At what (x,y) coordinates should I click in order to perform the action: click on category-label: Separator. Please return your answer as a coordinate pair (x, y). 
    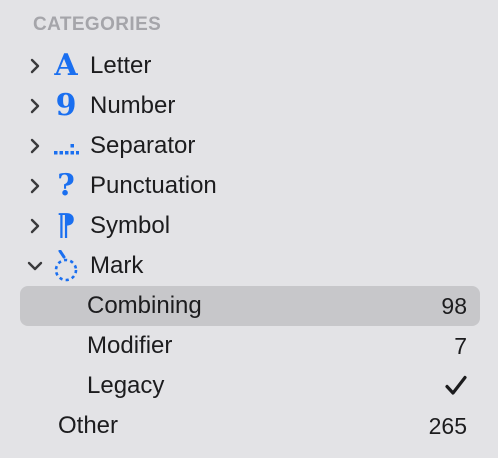
    Looking at the image, I should click on (143, 145).